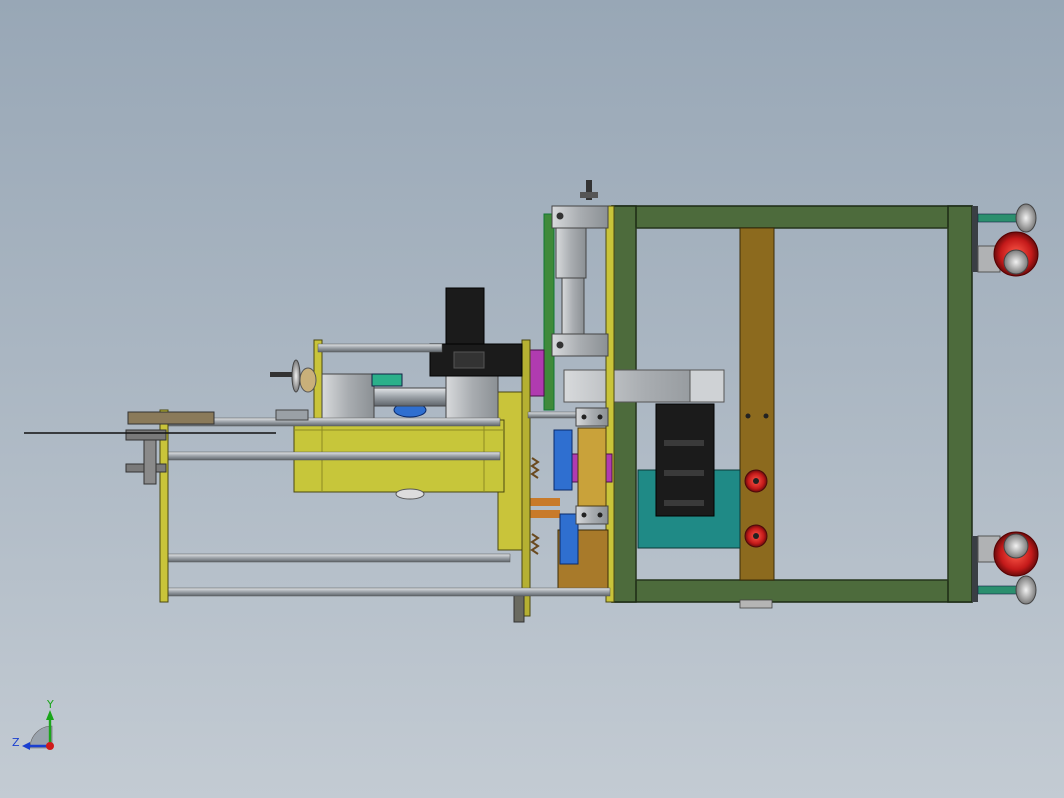  What do you see at coordinates (1008, 240) in the screenshot?
I see `caster-top` at bounding box center [1008, 240].